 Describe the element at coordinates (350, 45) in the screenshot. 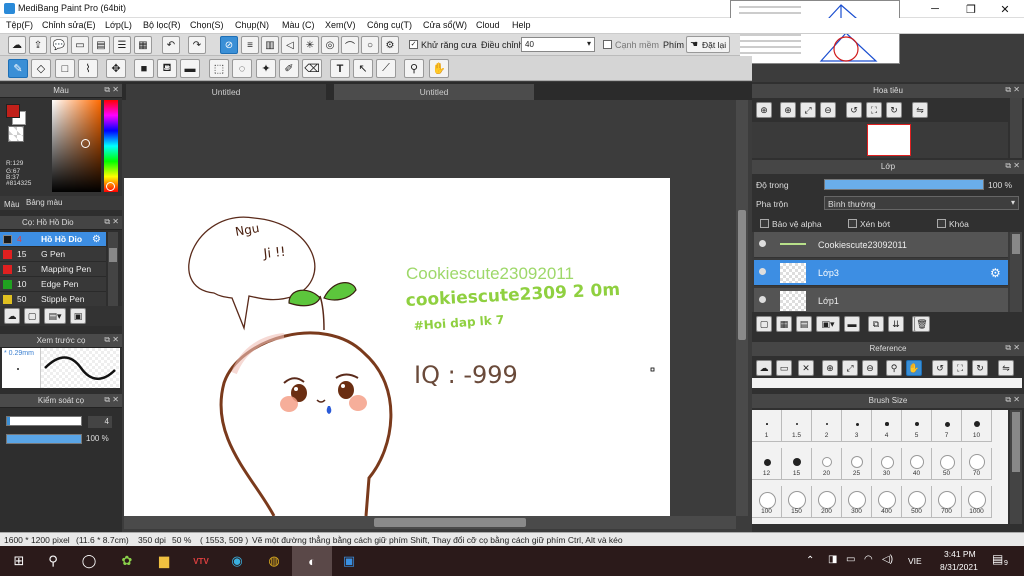

I see `curve-snap-icon: ⌒` at that location.